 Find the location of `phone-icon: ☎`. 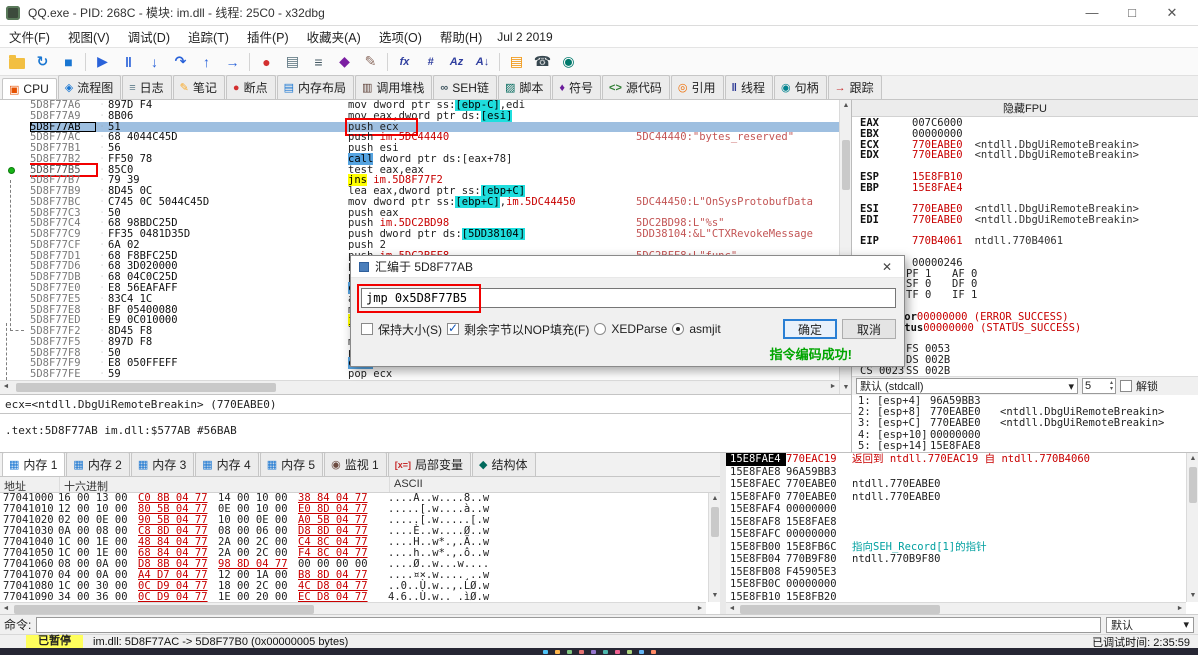

phone-icon: ☎ is located at coordinates (542, 61).